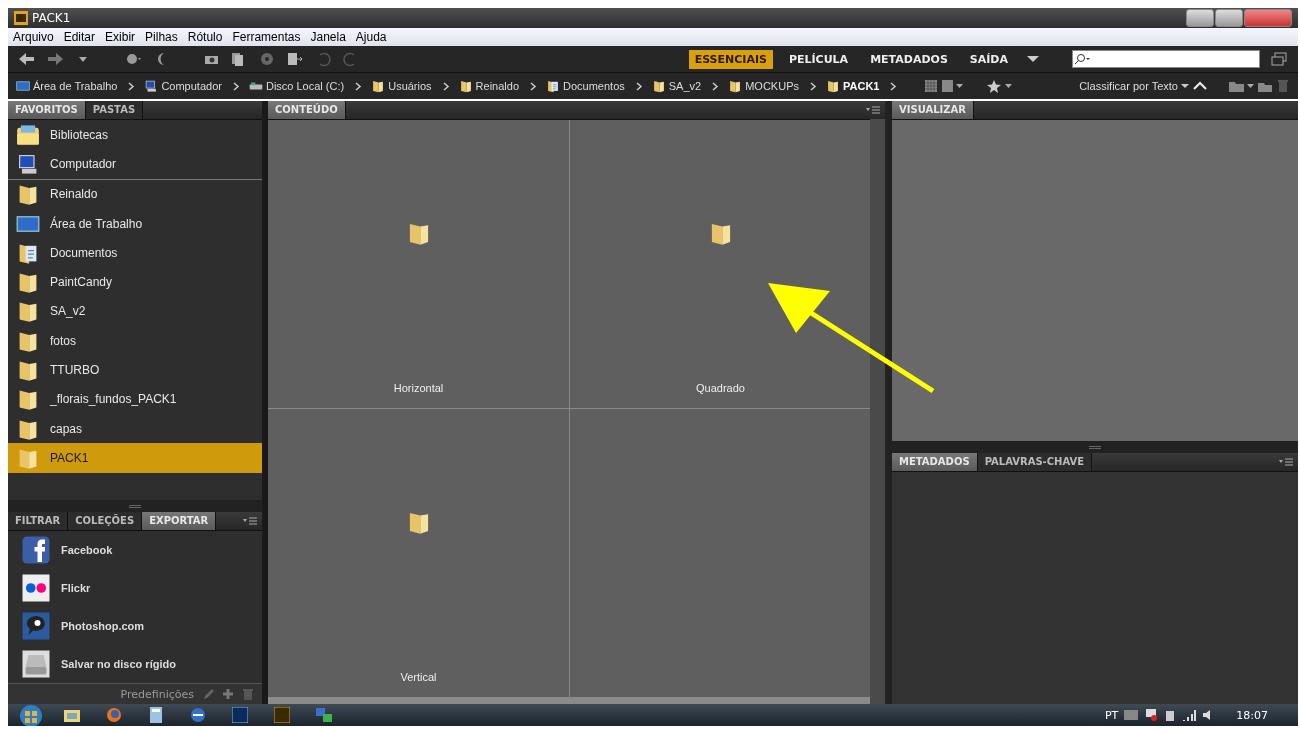 This screenshot has width=1300, height=729. Describe the element at coordinates (76, 86) in the screenshot. I see `breadcrumb-item: Área de Trabalho` at that location.